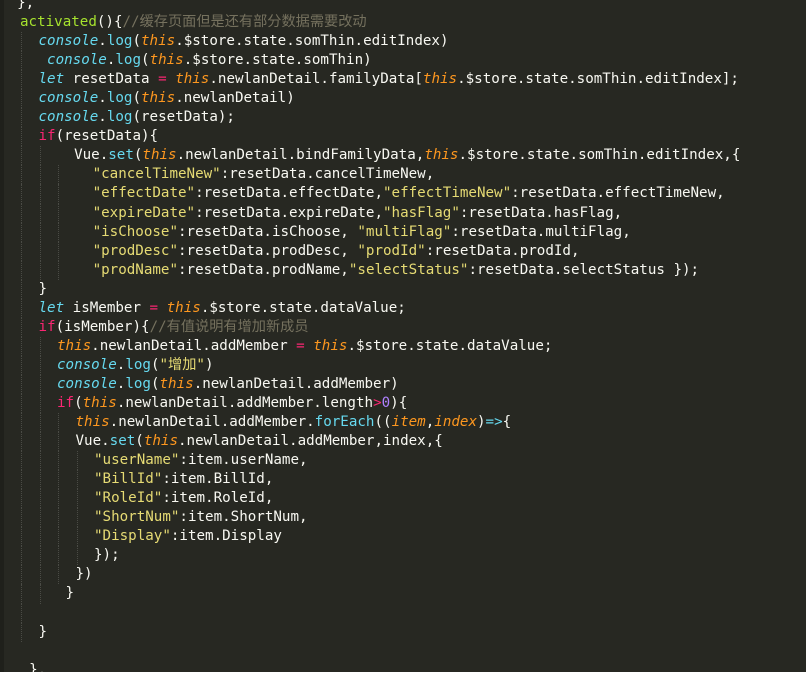  Describe the element at coordinates (51, 79) in the screenshot. I see `token-storage: let` at that location.